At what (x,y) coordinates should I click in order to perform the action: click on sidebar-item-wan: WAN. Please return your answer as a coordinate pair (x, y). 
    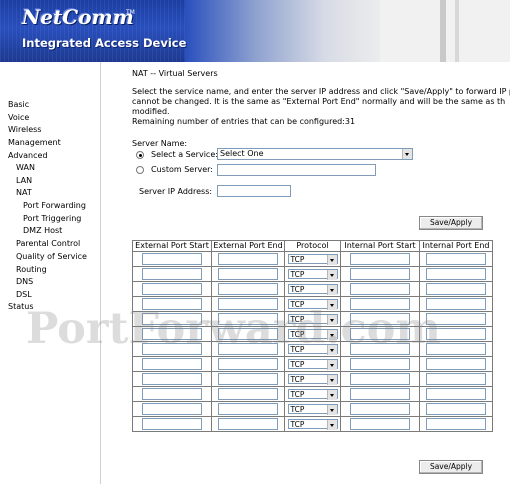
    Looking at the image, I should click on (25, 167).